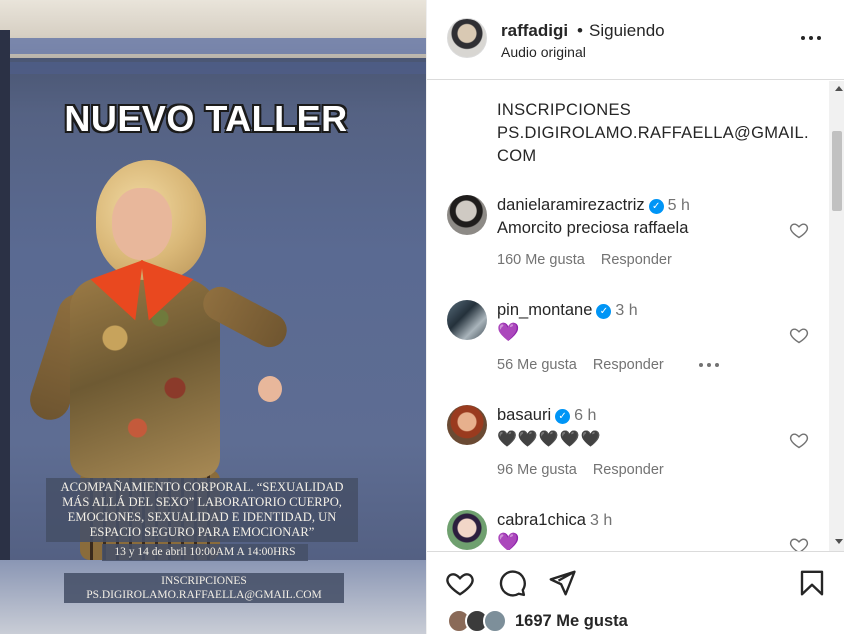 The image size is (844, 634). What do you see at coordinates (205, 552) in the screenshot?
I see `video-caption-date: 13 y 14 de abril 10:00AM A 14:00HRS` at bounding box center [205, 552].